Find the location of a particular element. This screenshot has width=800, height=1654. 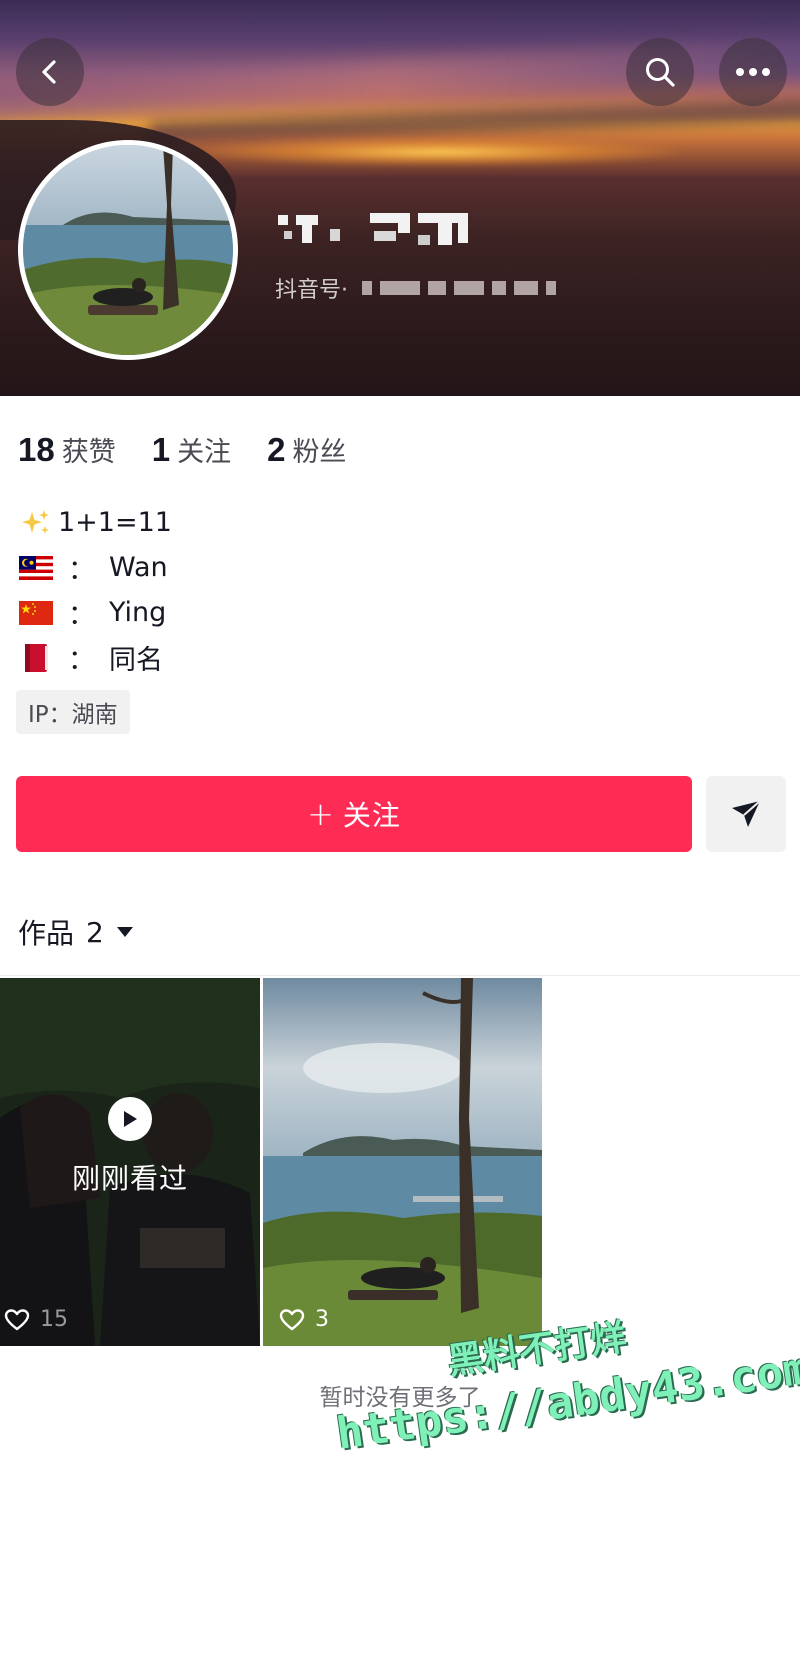

bio-line: ： Wan is located at coordinates (95, 567).